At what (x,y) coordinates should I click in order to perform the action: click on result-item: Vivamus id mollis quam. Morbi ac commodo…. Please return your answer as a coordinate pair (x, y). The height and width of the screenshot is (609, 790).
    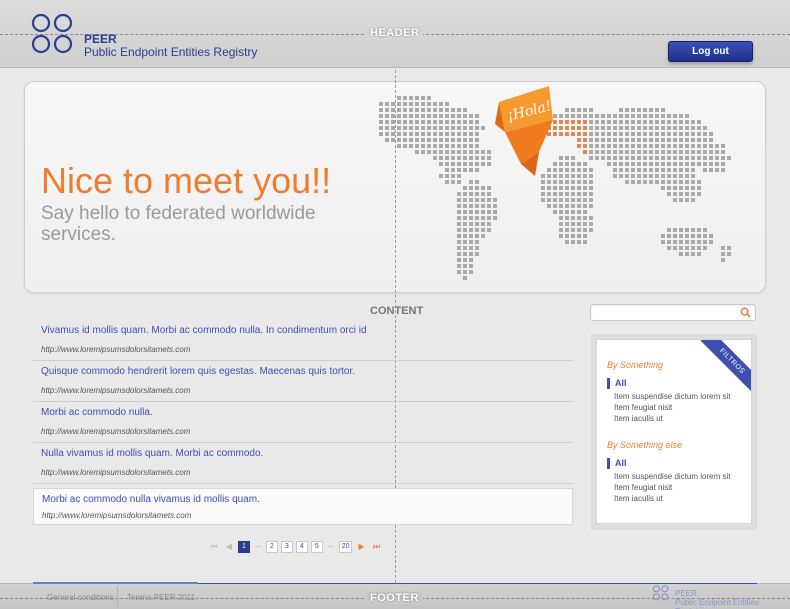
    Looking at the image, I should click on (303, 340).